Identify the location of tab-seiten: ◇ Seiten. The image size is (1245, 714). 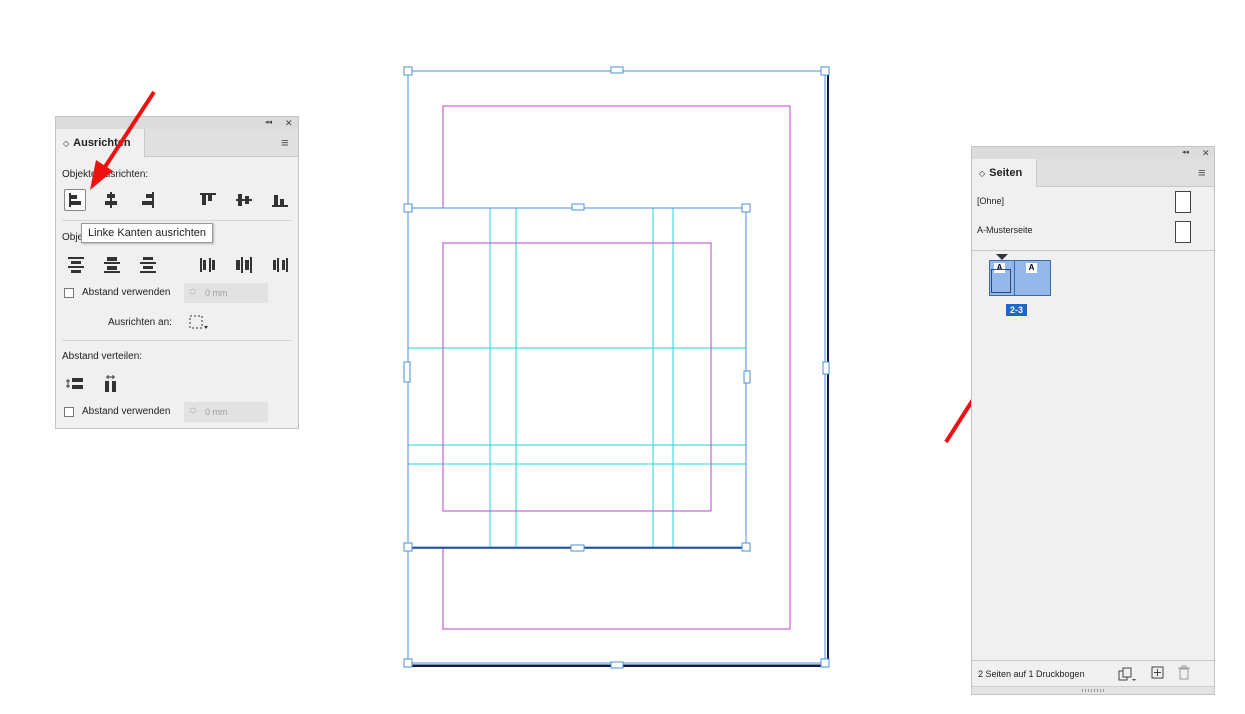
(1004, 173).